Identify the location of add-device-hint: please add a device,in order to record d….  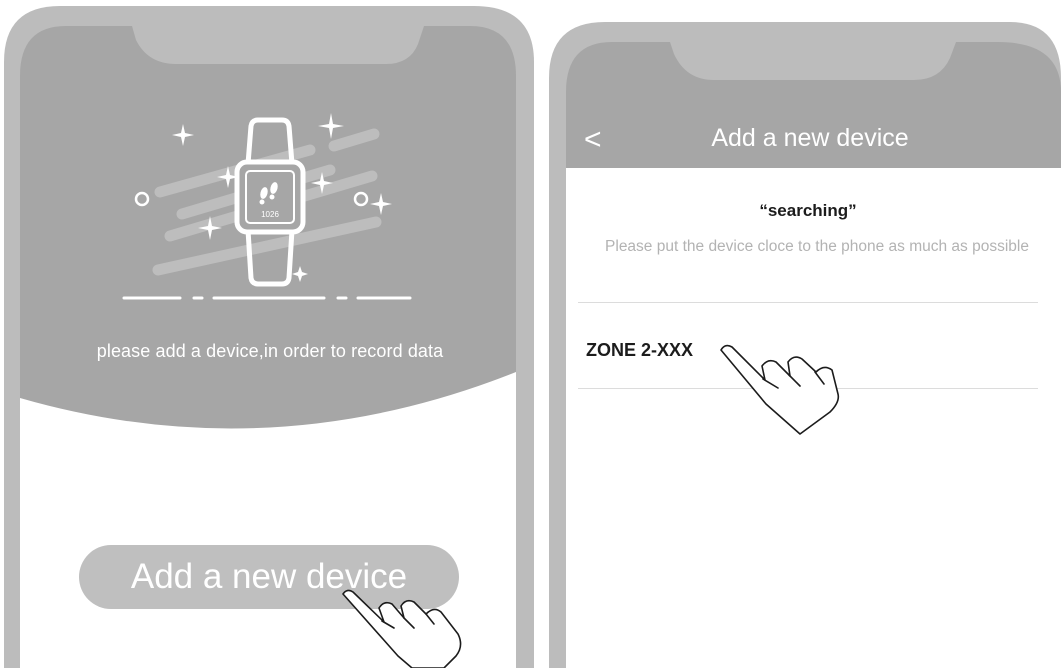
(270, 351).